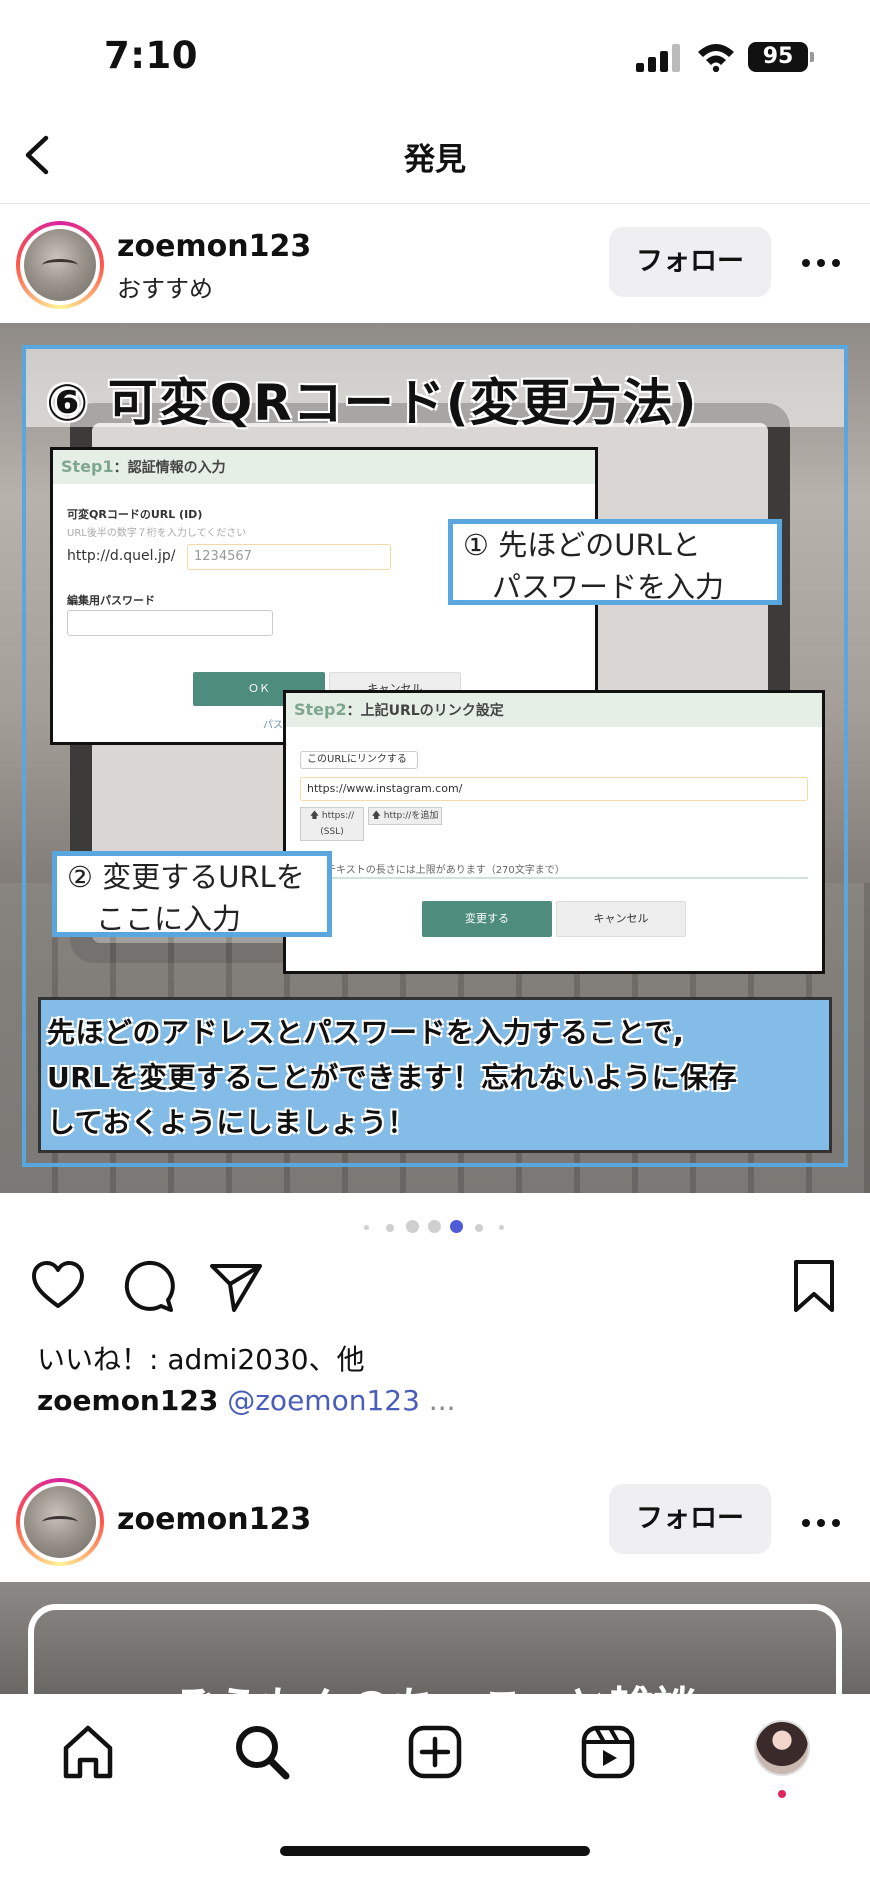 The height and width of the screenshot is (1882, 870). Describe the element at coordinates (435, 1523) in the screenshot. I see `post-header-2: zoemon123 フォロー` at that location.